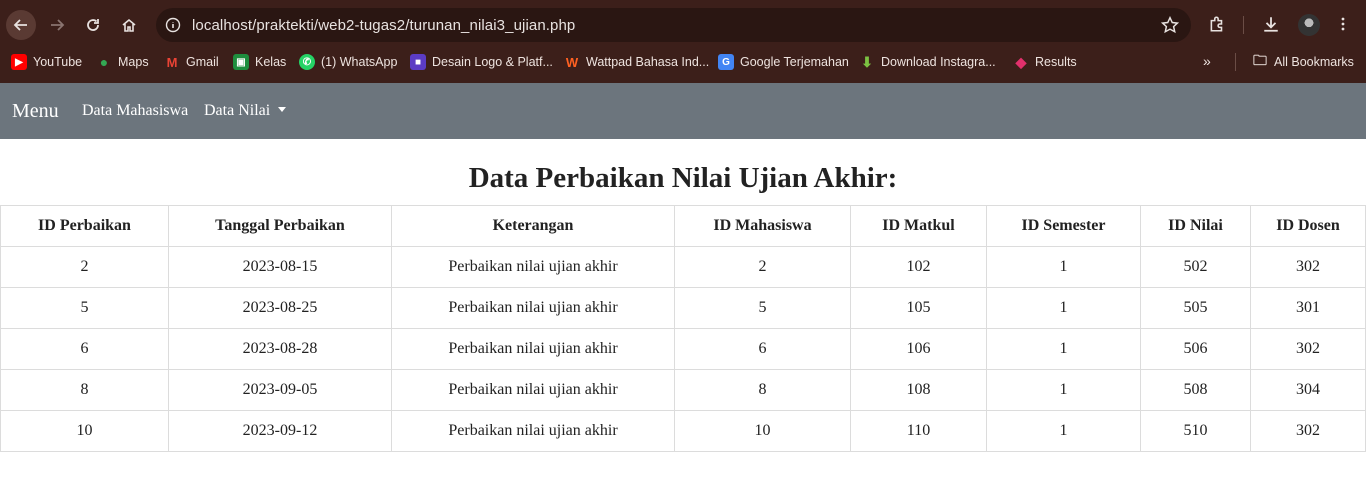 The image size is (1366, 496). Describe the element at coordinates (1235, 62) in the screenshot. I see `bookmarks-divider` at that location.